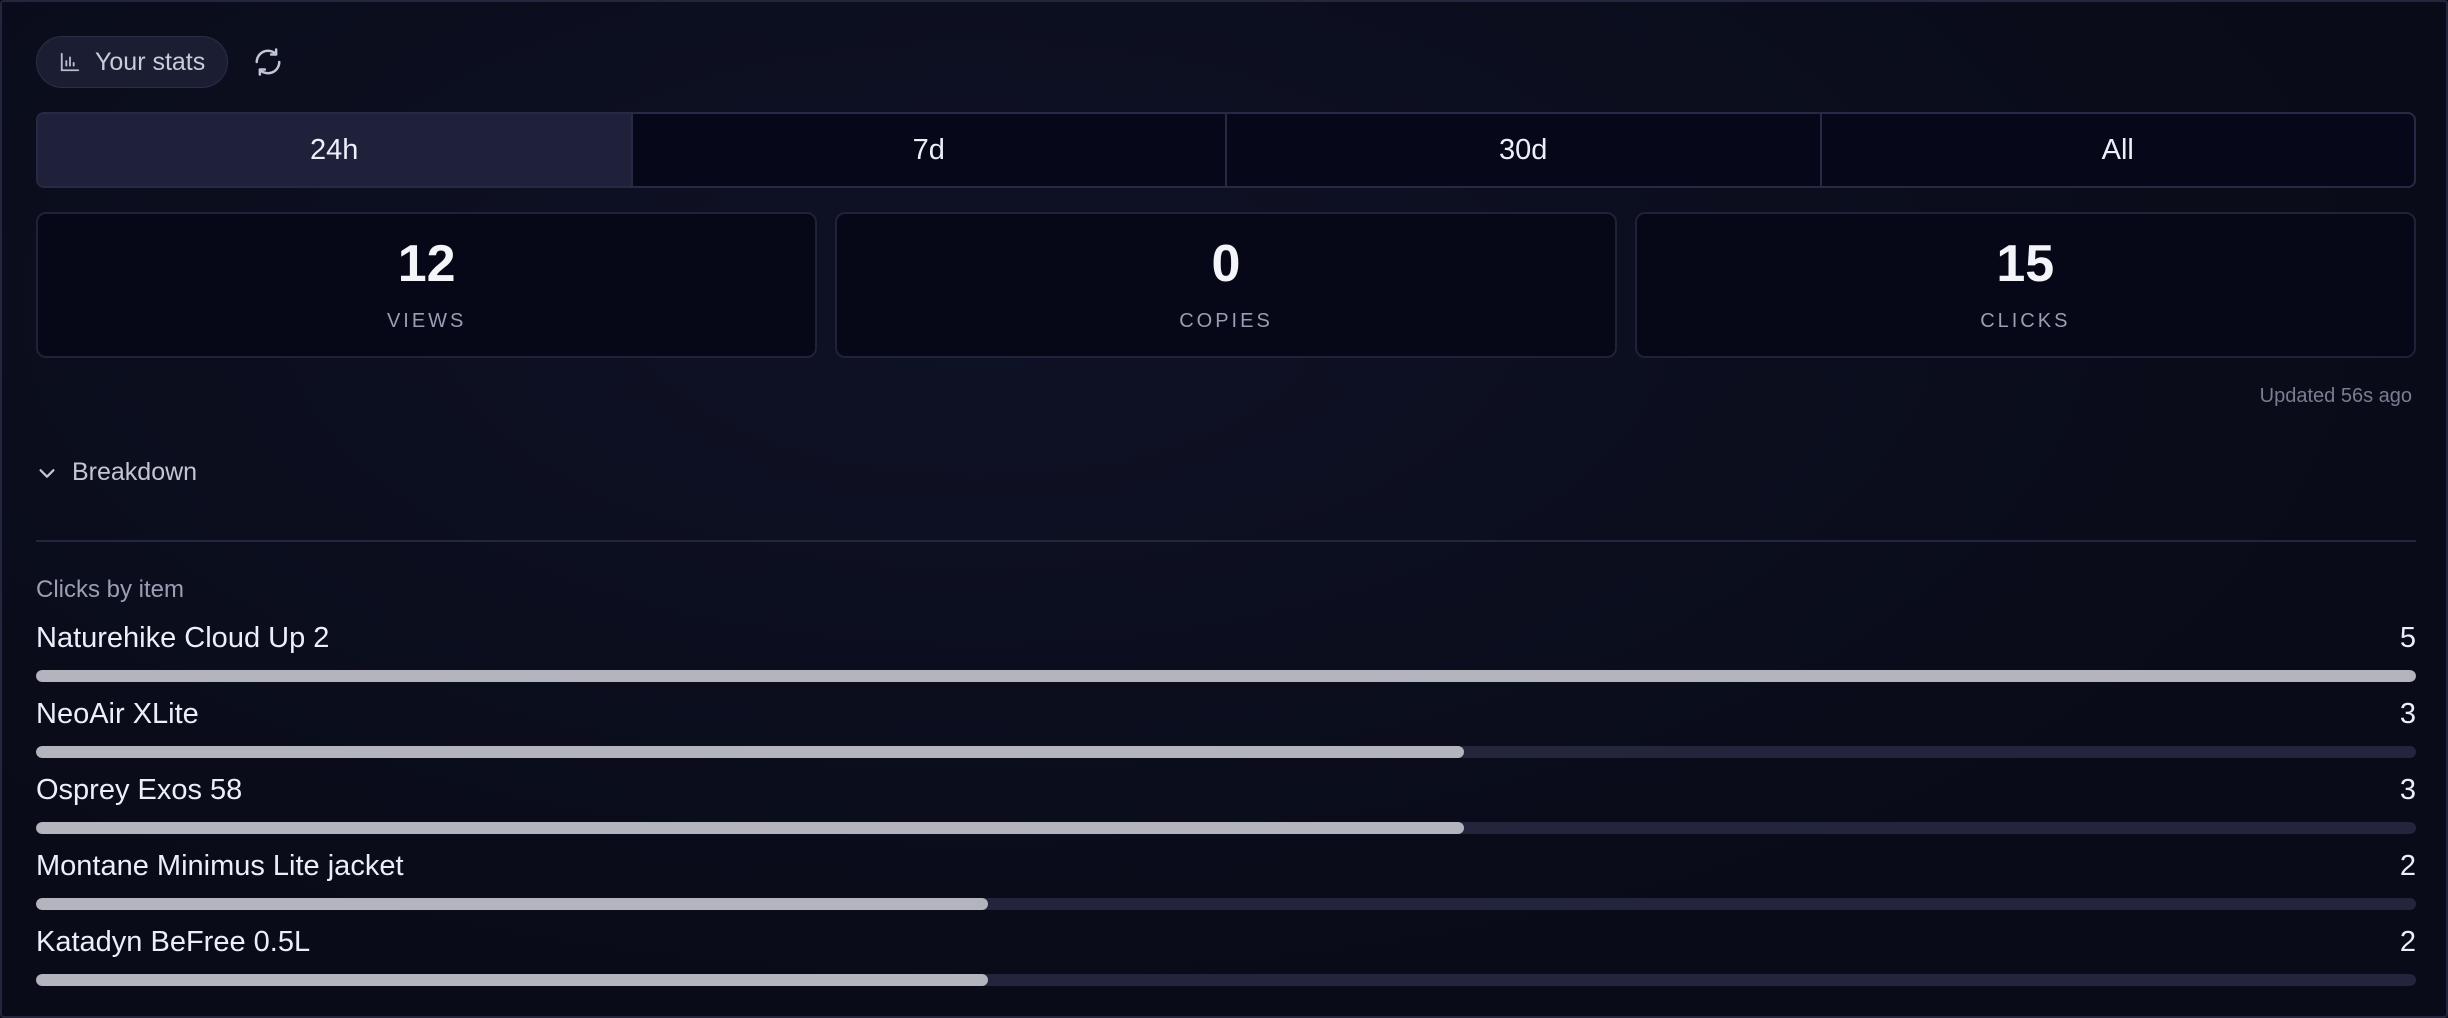 The height and width of the screenshot is (1018, 2448). What do you see at coordinates (139, 790) in the screenshot?
I see `item-name: Osprey Exos 58` at bounding box center [139, 790].